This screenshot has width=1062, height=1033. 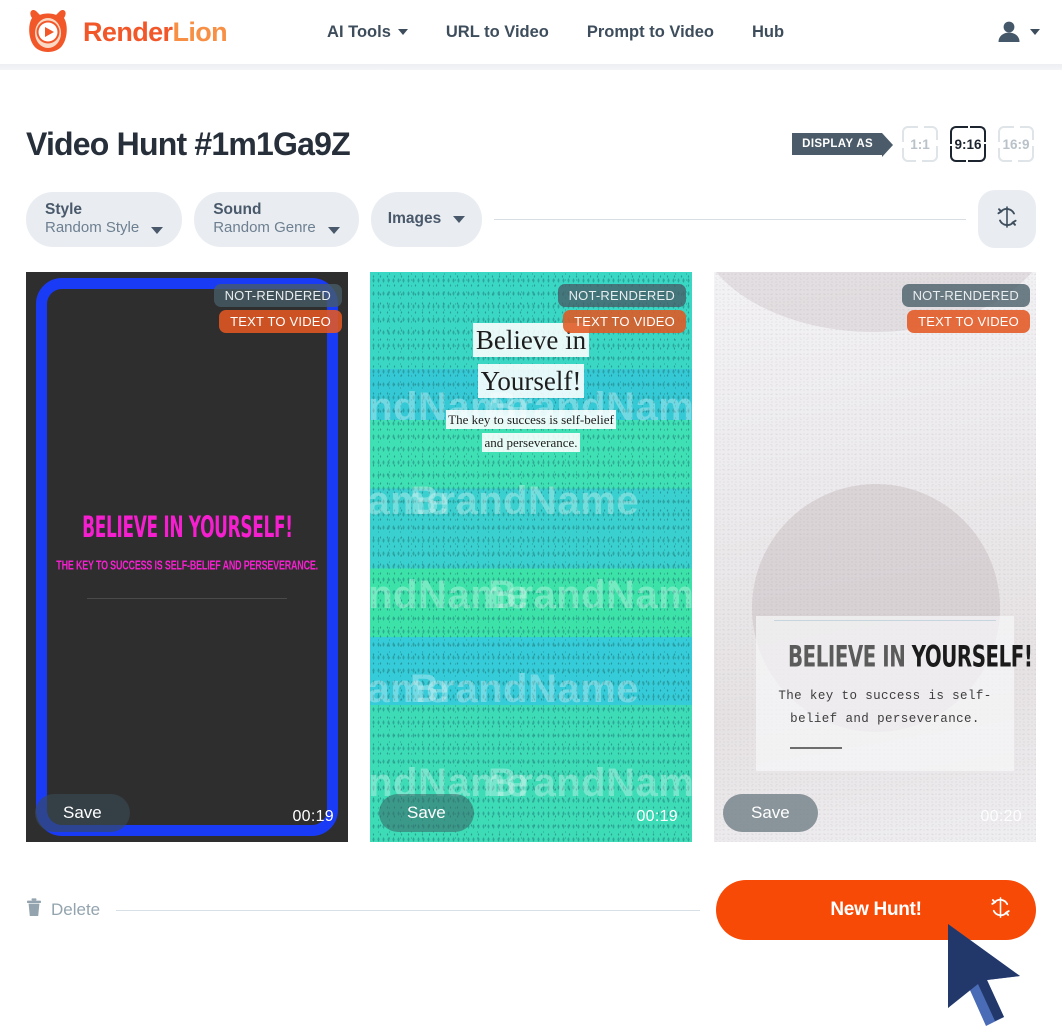 What do you see at coordinates (128, 31) in the screenshot?
I see `brand-name-first: Render` at bounding box center [128, 31].